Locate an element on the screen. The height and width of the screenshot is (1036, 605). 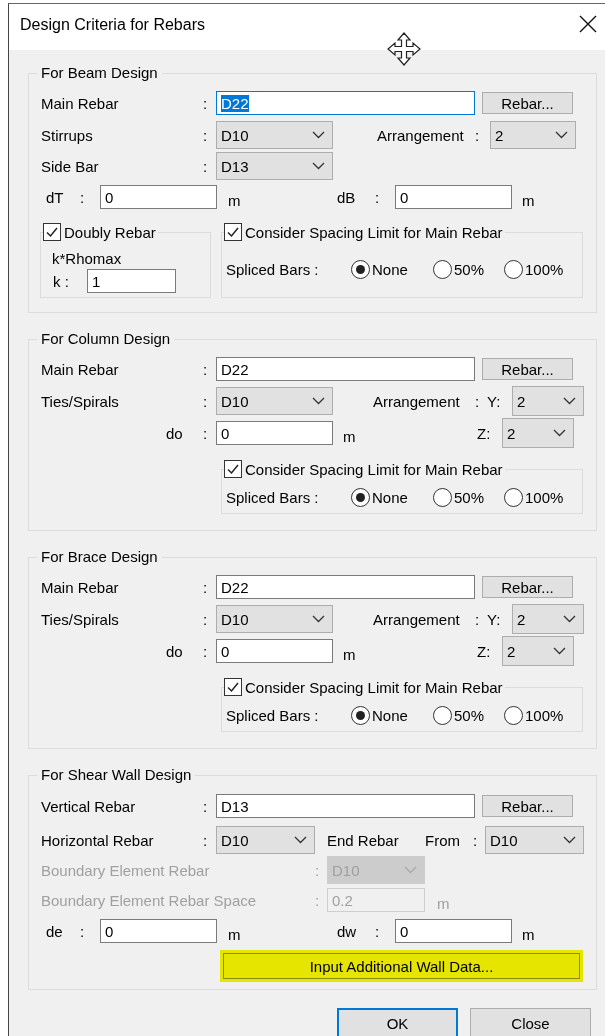
field-label: dT is located at coordinates (55, 197).